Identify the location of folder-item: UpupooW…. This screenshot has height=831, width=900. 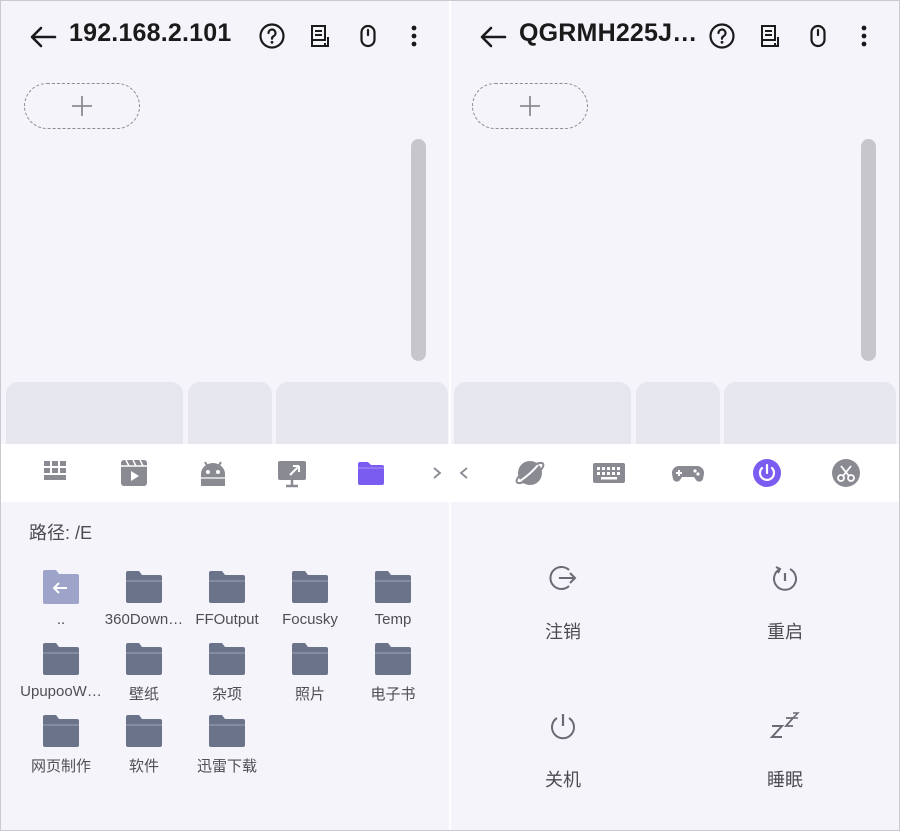
(61, 673).